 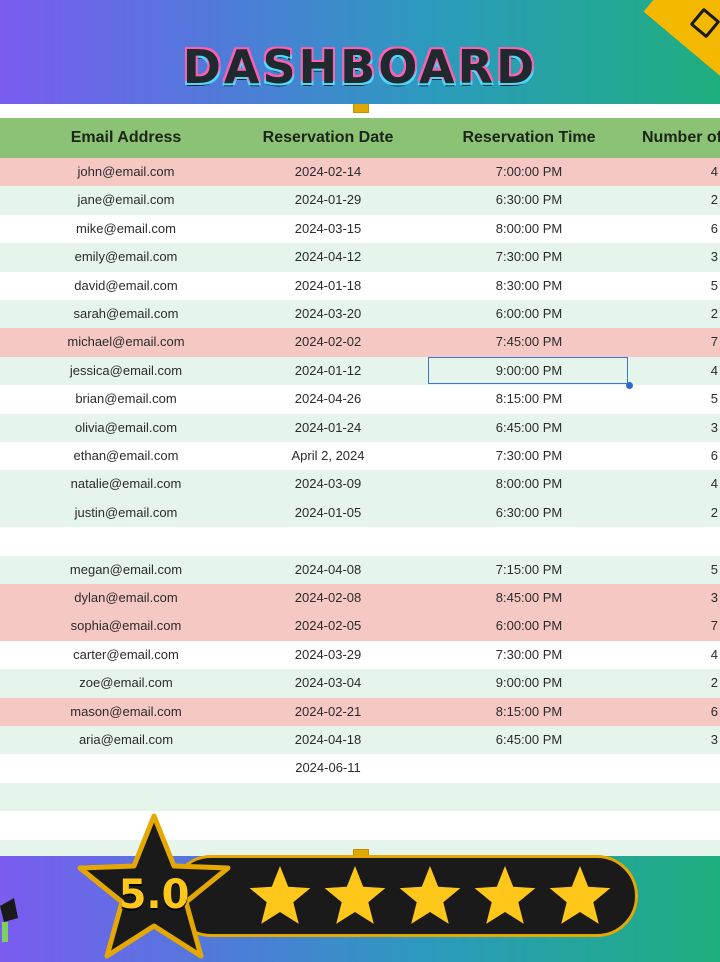 What do you see at coordinates (328, 513) in the screenshot?
I see `cell-date: 2024-01-05` at bounding box center [328, 513].